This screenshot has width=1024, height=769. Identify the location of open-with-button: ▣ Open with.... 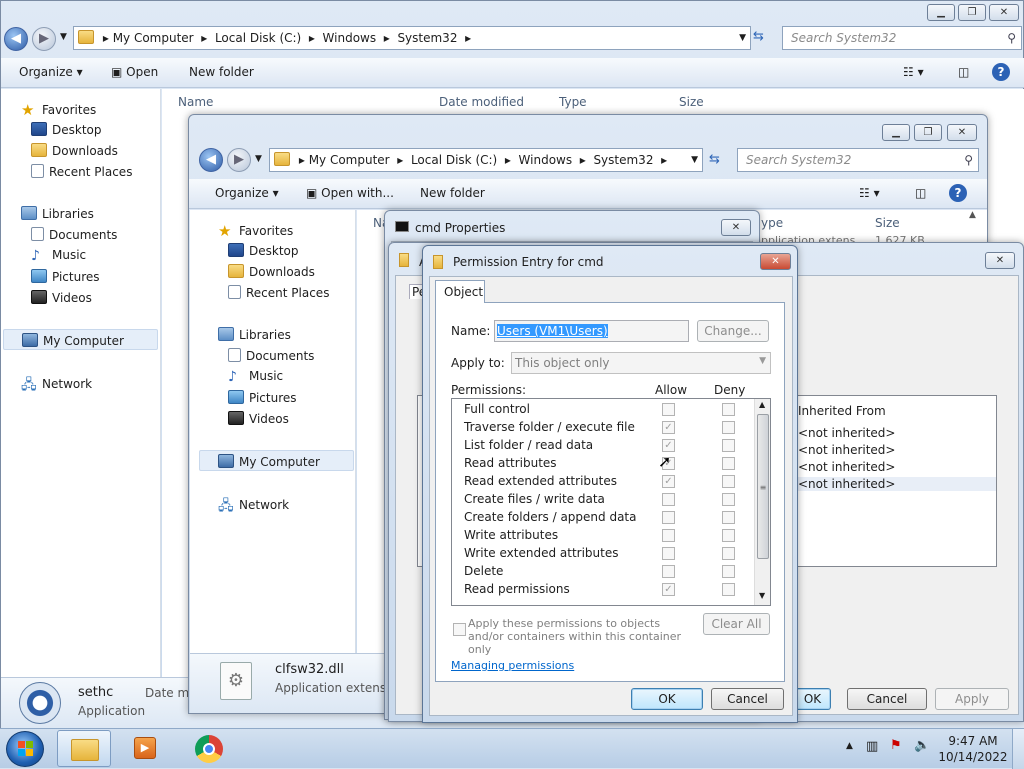
(350, 193).